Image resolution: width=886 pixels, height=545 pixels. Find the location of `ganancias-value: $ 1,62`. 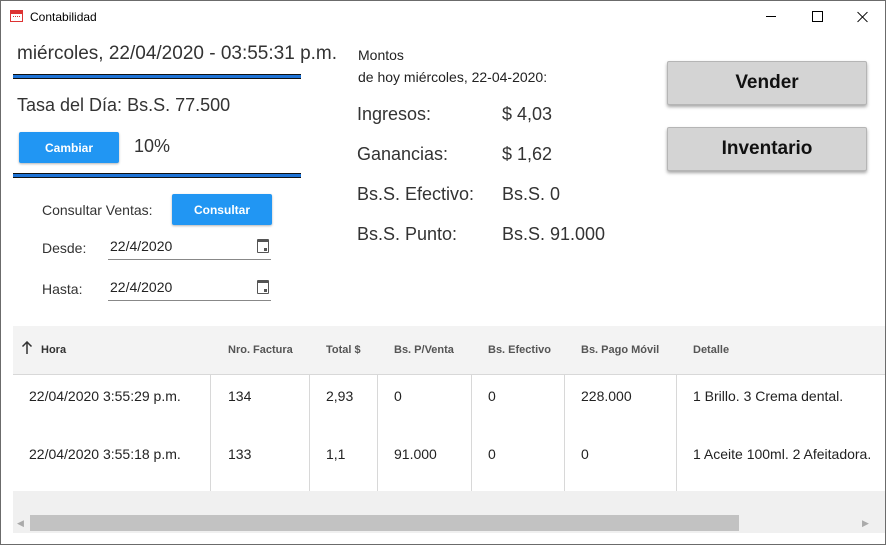

ganancias-value: $ 1,62 is located at coordinates (527, 154).